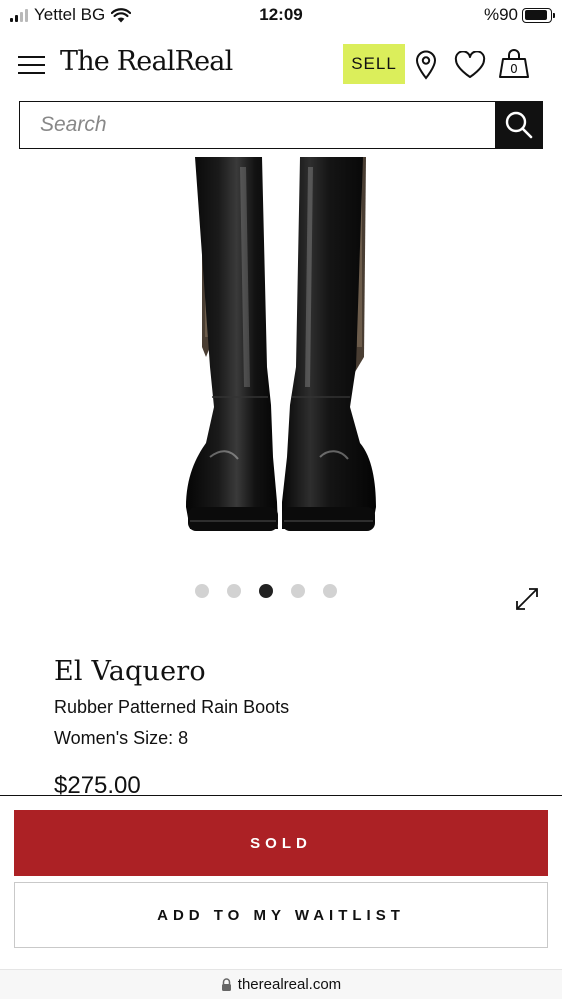 This screenshot has height=999, width=562. I want to click on product-price: $275.00, so click(97, 783).